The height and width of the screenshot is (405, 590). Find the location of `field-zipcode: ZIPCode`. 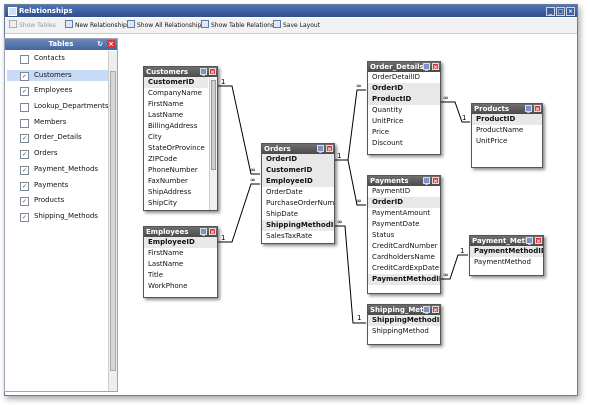

field-zipcode: ZIPCode is located at coordinates (176, 159).